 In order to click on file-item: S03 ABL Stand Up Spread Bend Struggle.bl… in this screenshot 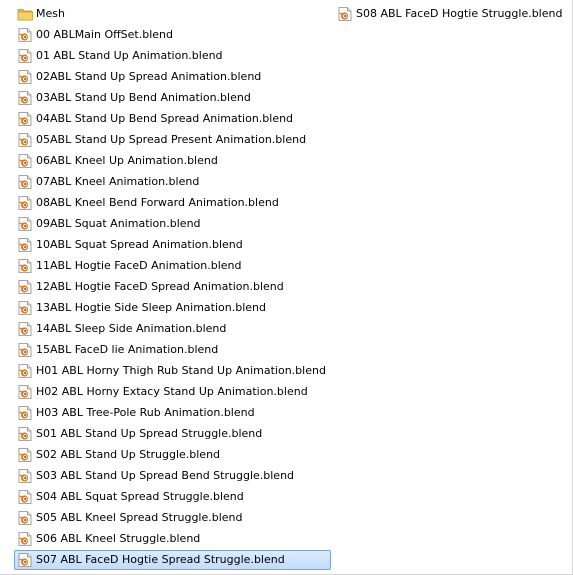, I will do `click(172, 476)`.